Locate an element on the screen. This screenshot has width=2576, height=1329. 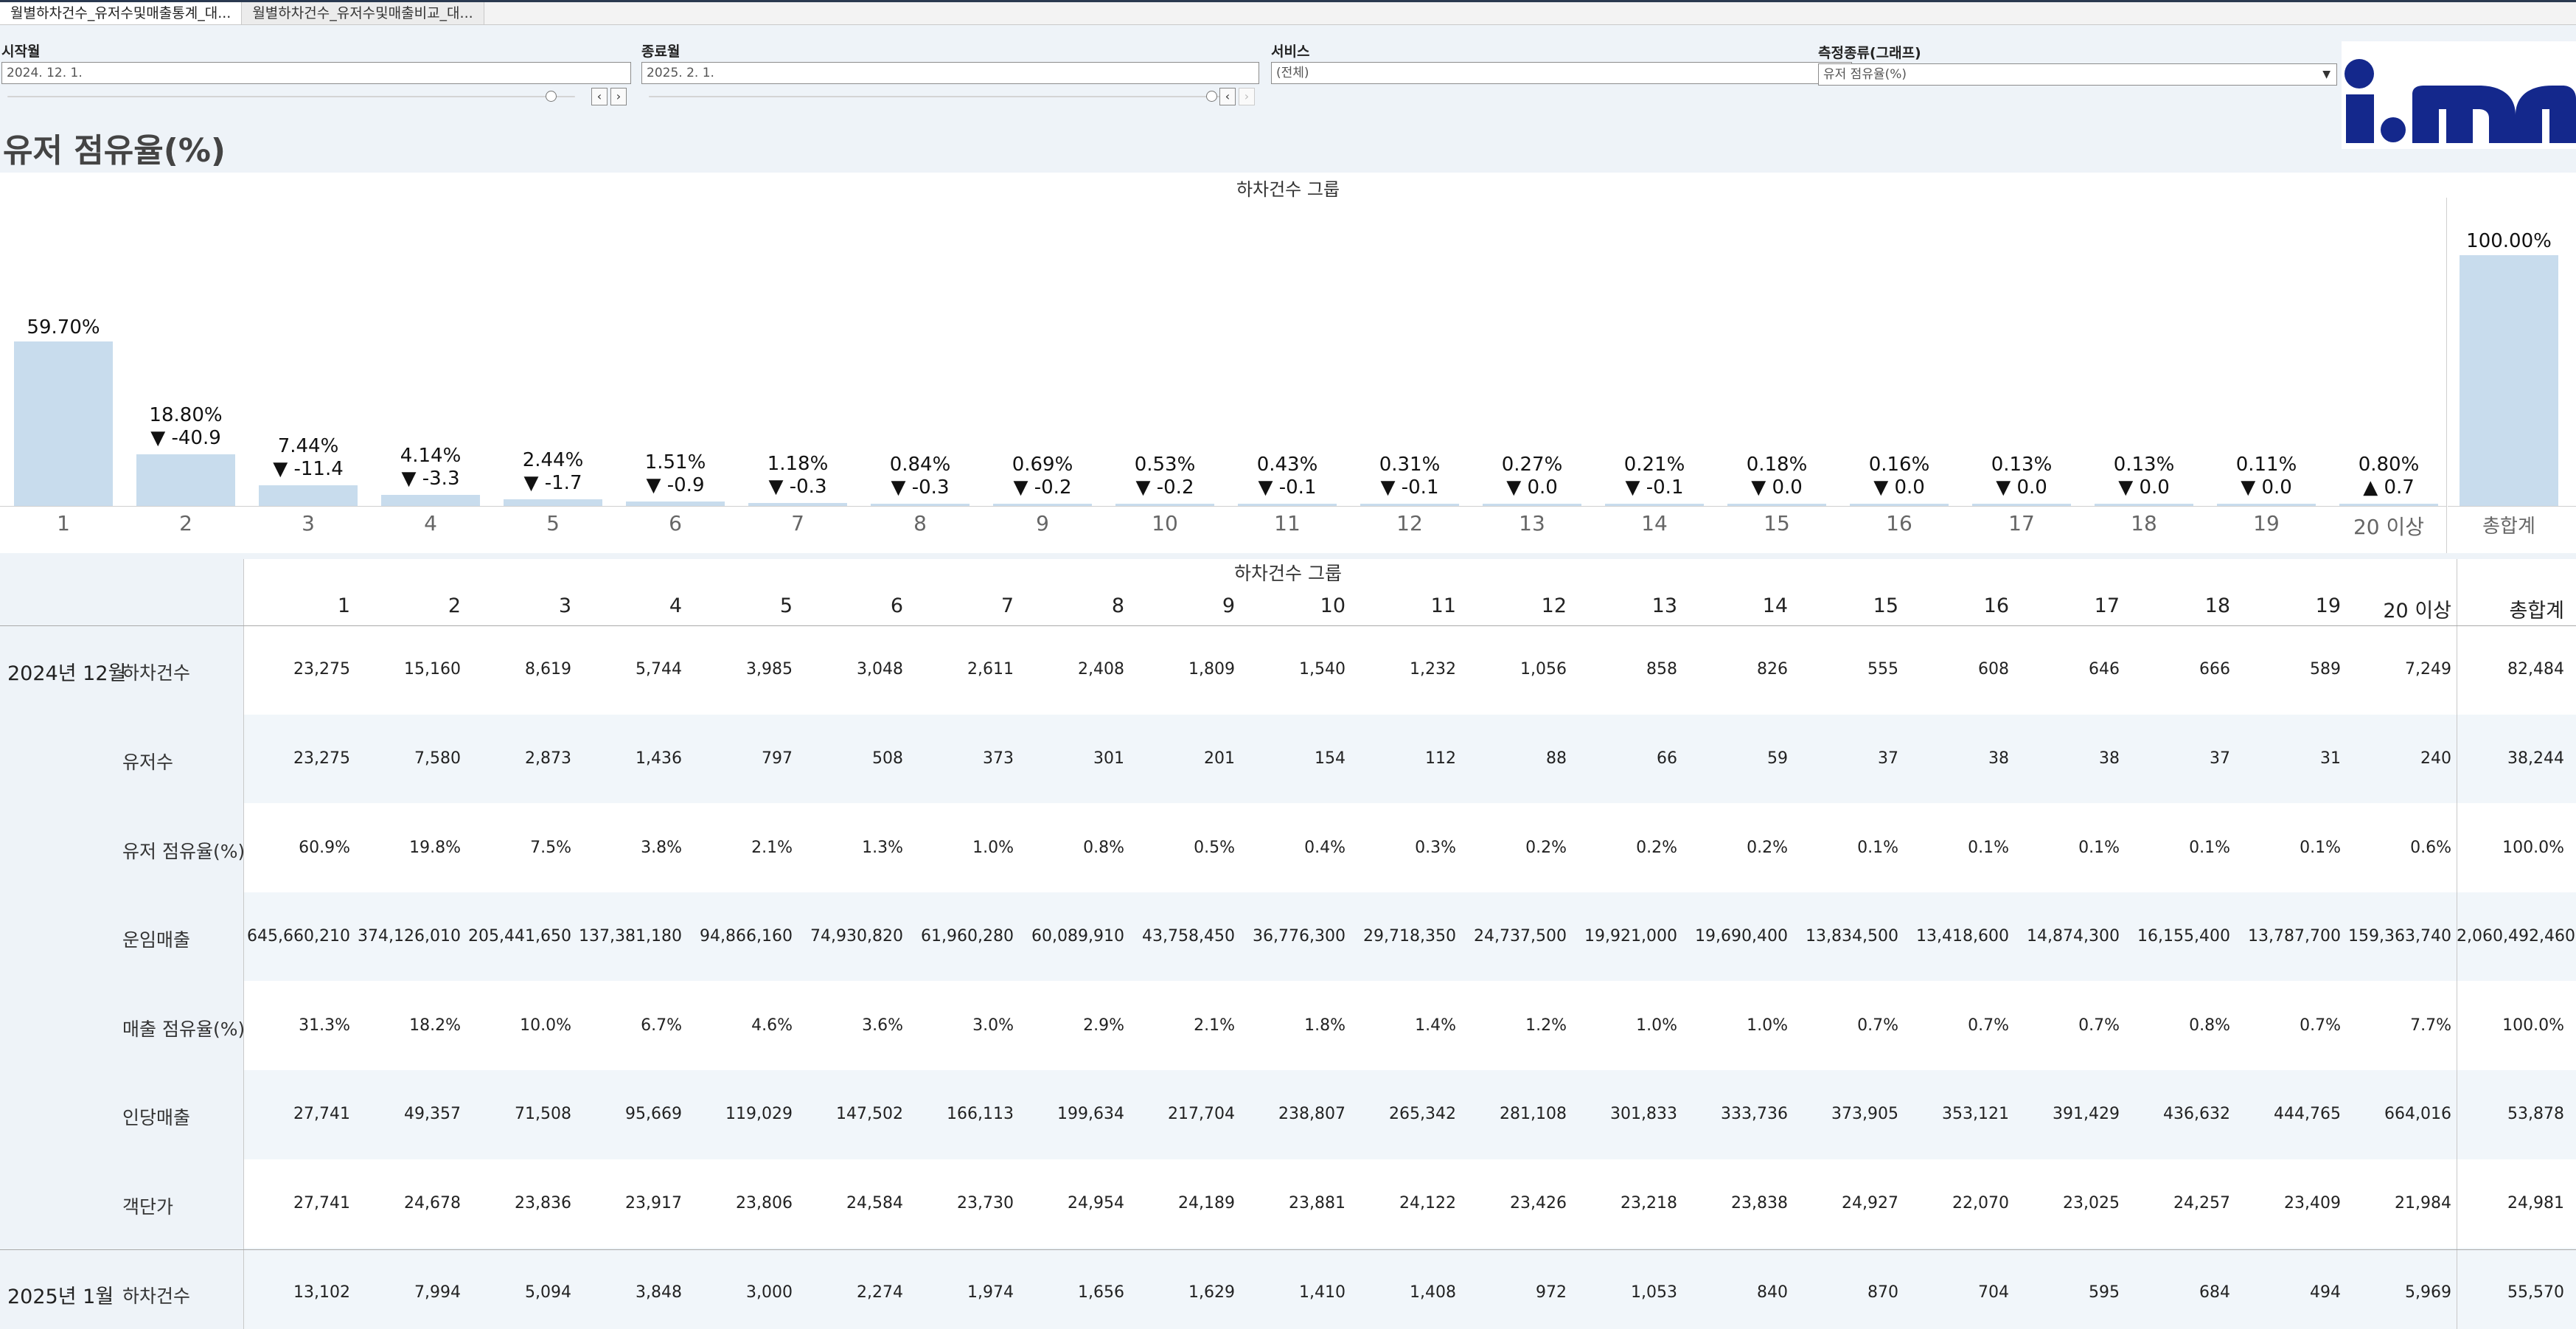
table-cell: 147,502 is located at coordinates (870, 1114).